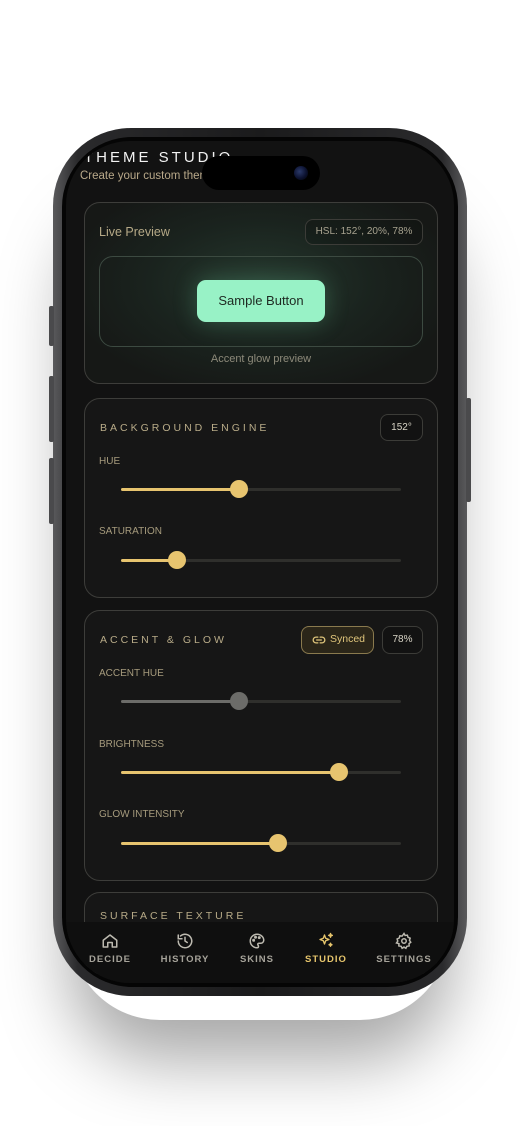 This screenshot has width=520, height=1126. Describe the element at coordinates (261, 489) in the screenshot. I see `hue-slider` at that location.